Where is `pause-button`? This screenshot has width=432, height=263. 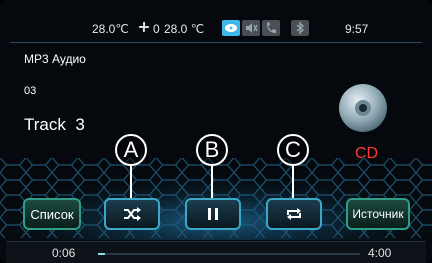 pause-button is located at coordinates (213, 214).